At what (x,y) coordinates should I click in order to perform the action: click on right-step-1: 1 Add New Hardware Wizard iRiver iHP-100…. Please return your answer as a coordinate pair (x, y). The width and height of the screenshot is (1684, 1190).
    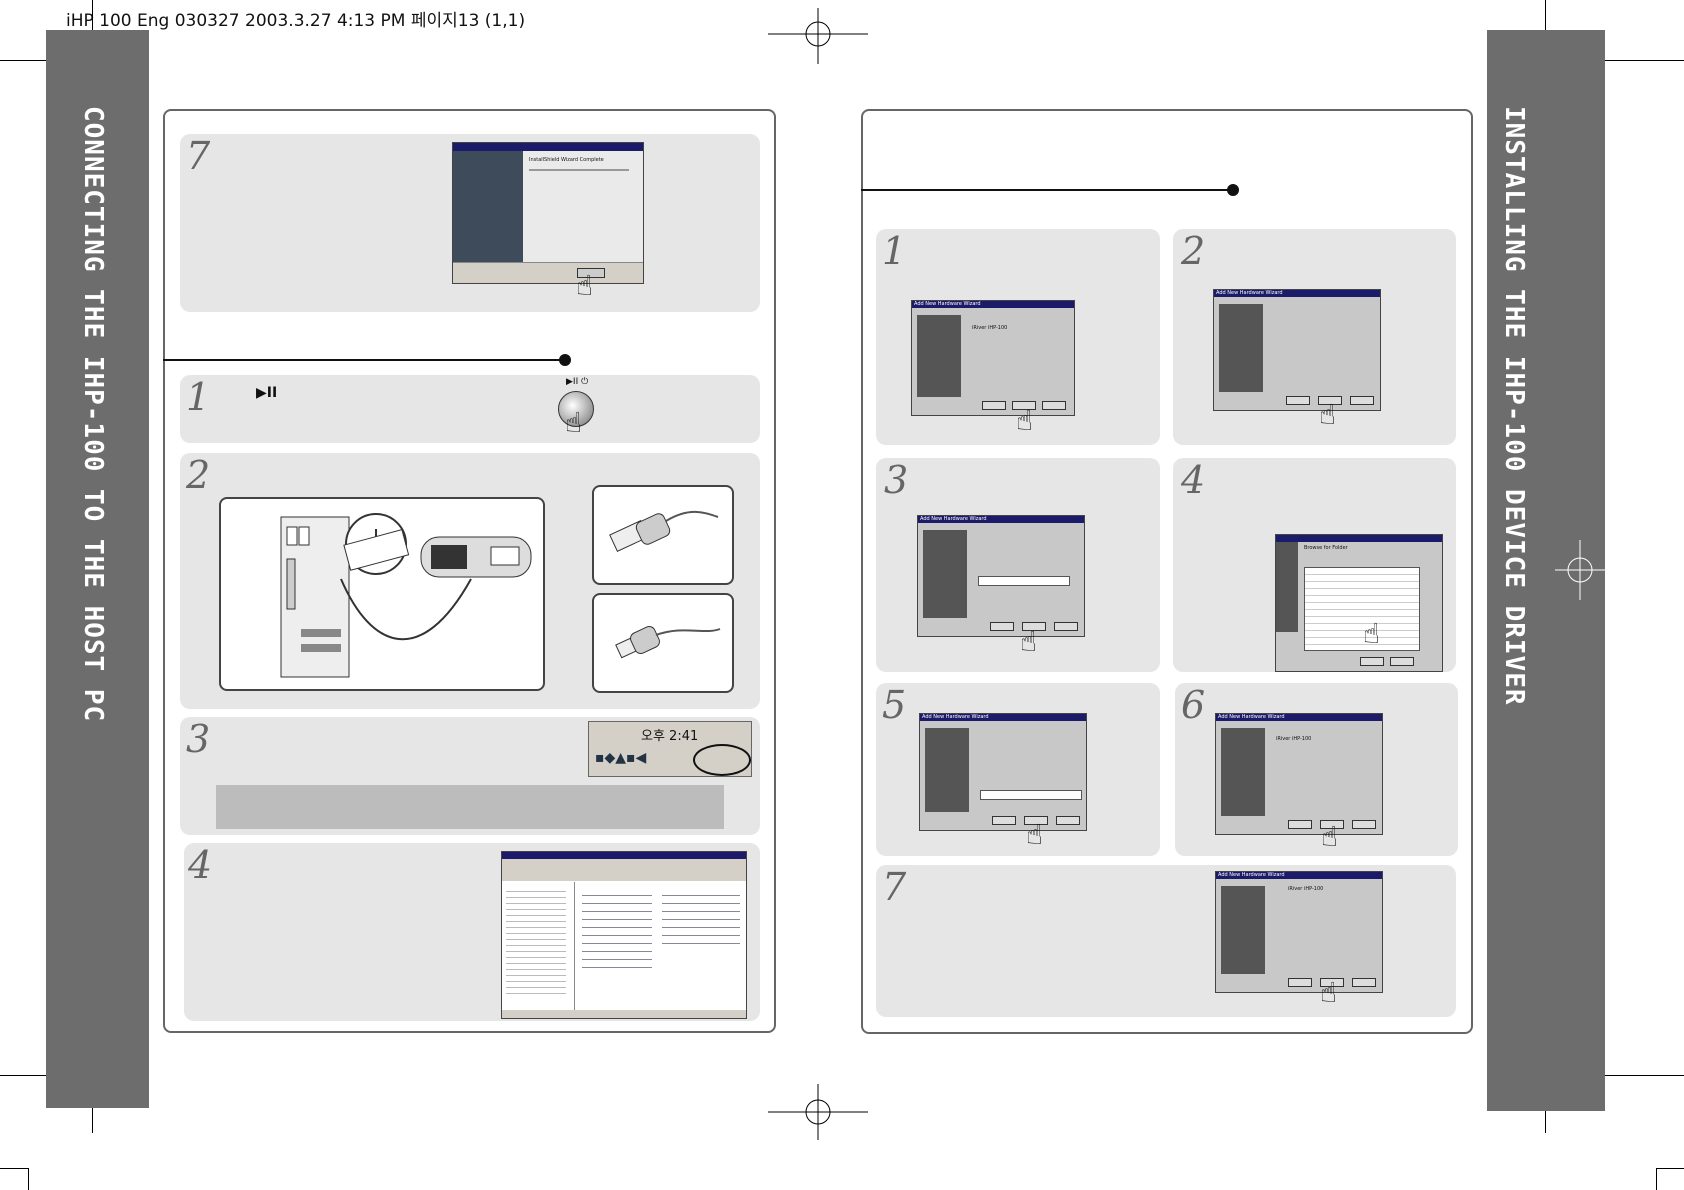
    Looking at the image, I should click on (1018, 337).